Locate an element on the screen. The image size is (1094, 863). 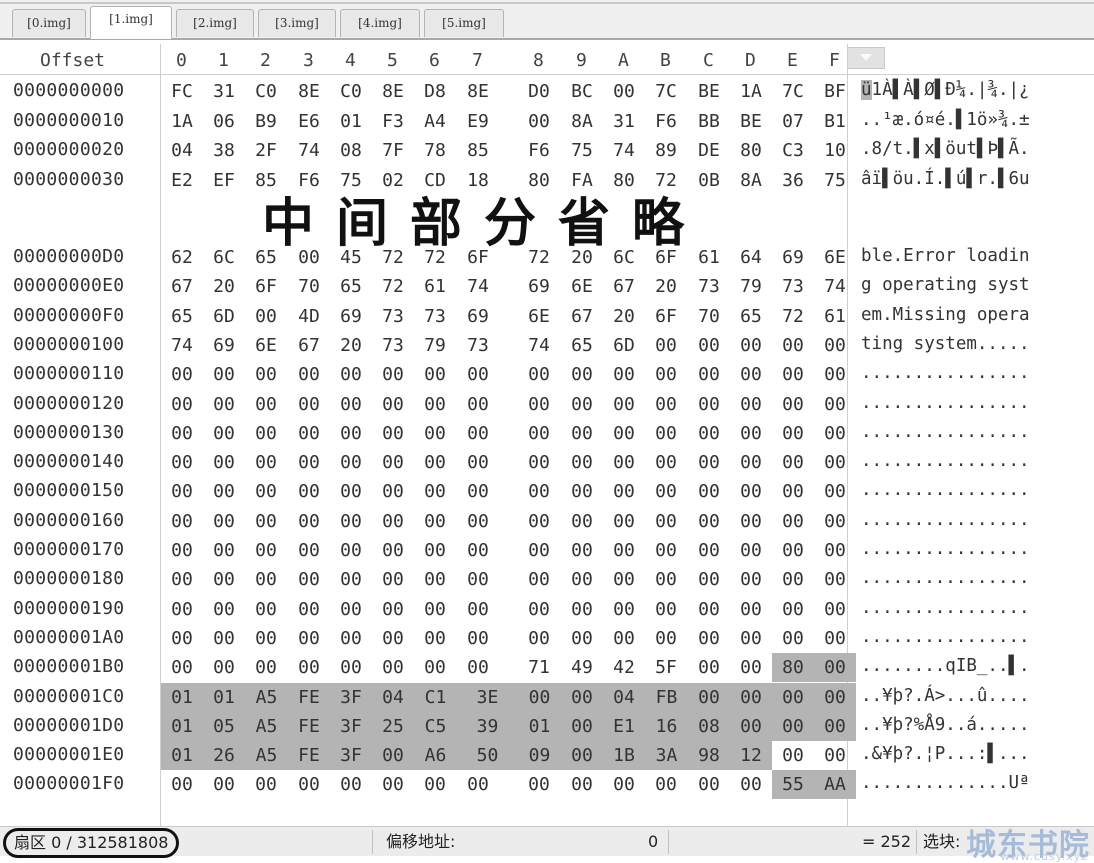
hex-byte: 79 is located at coordinates (435, 345).